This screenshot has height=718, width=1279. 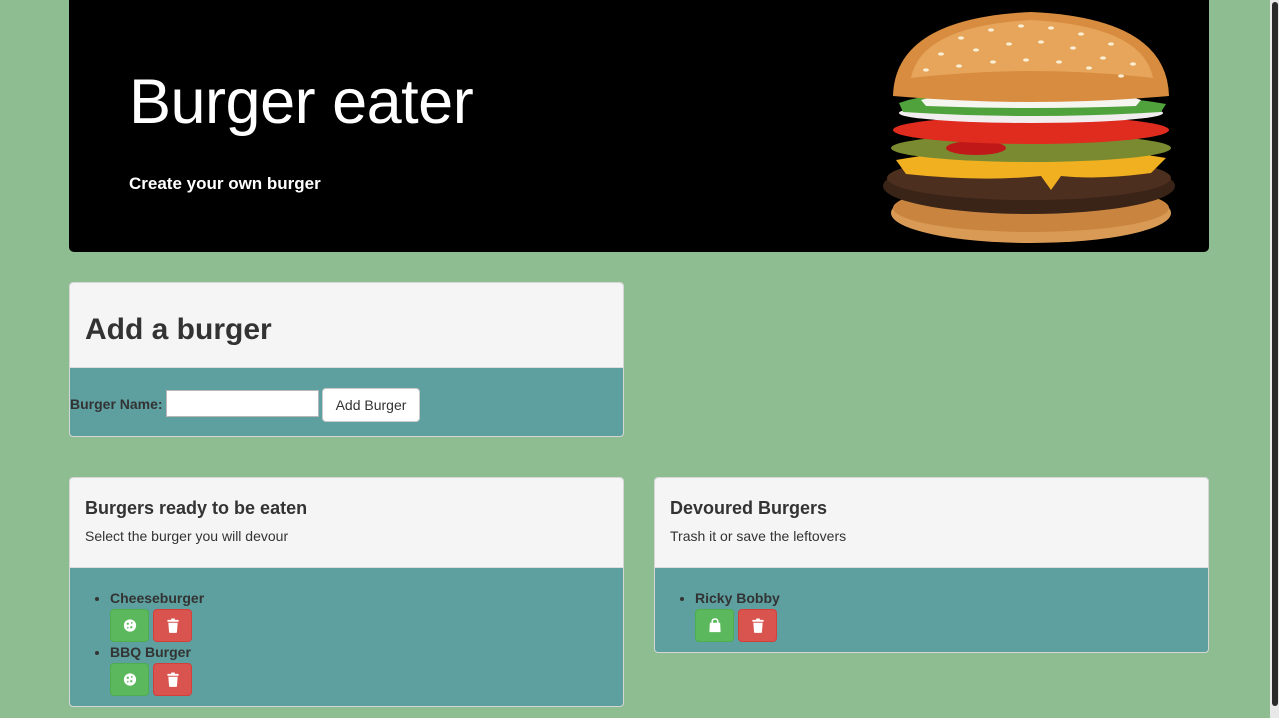 What do you see at coordinates (737, 598) in the screenshot?
I see `burger-name: Ricky Bobby` at bounding box center [737, 598].